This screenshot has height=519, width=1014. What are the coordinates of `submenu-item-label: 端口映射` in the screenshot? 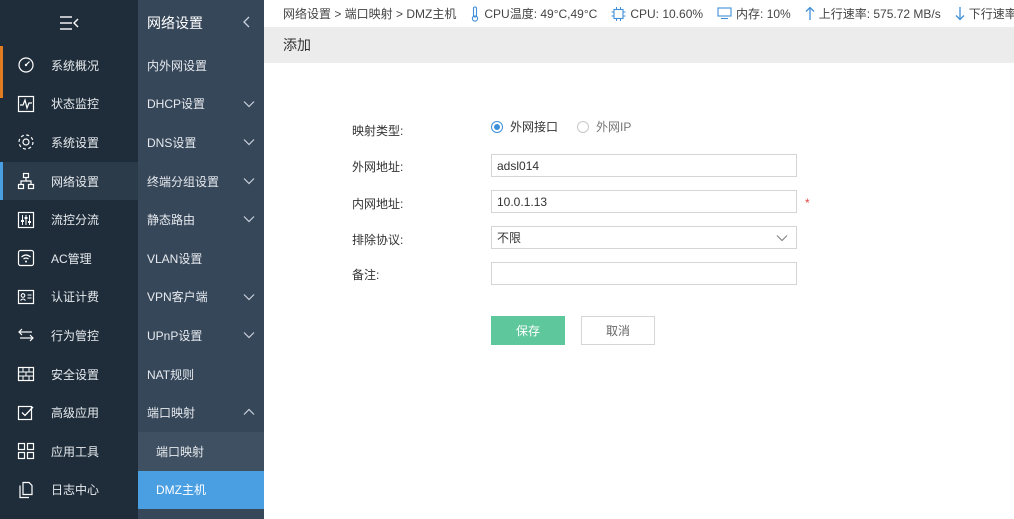 It's located at (171, 413).